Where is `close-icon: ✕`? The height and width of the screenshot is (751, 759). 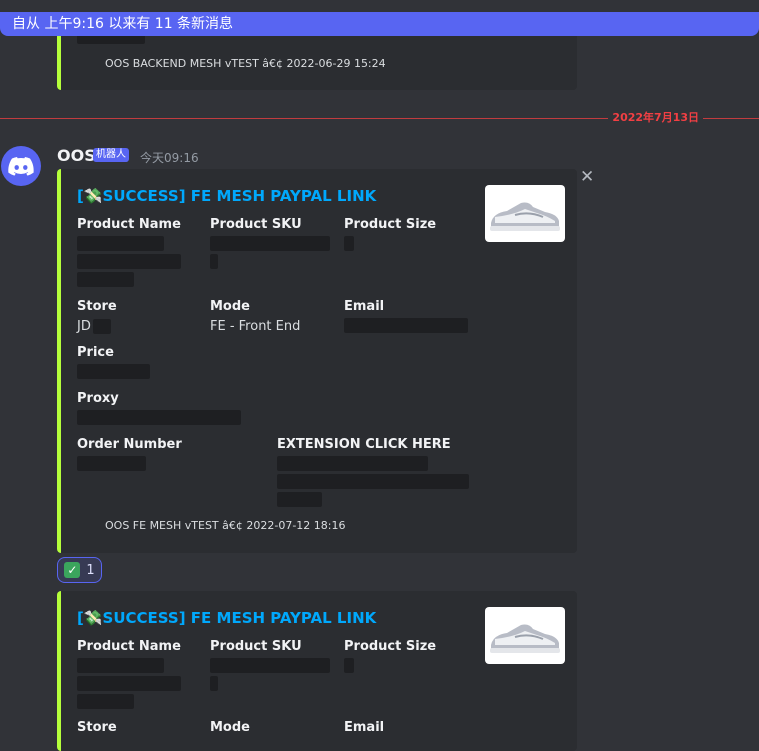
close-icon: ✕ is located at coordinates (587, 177).